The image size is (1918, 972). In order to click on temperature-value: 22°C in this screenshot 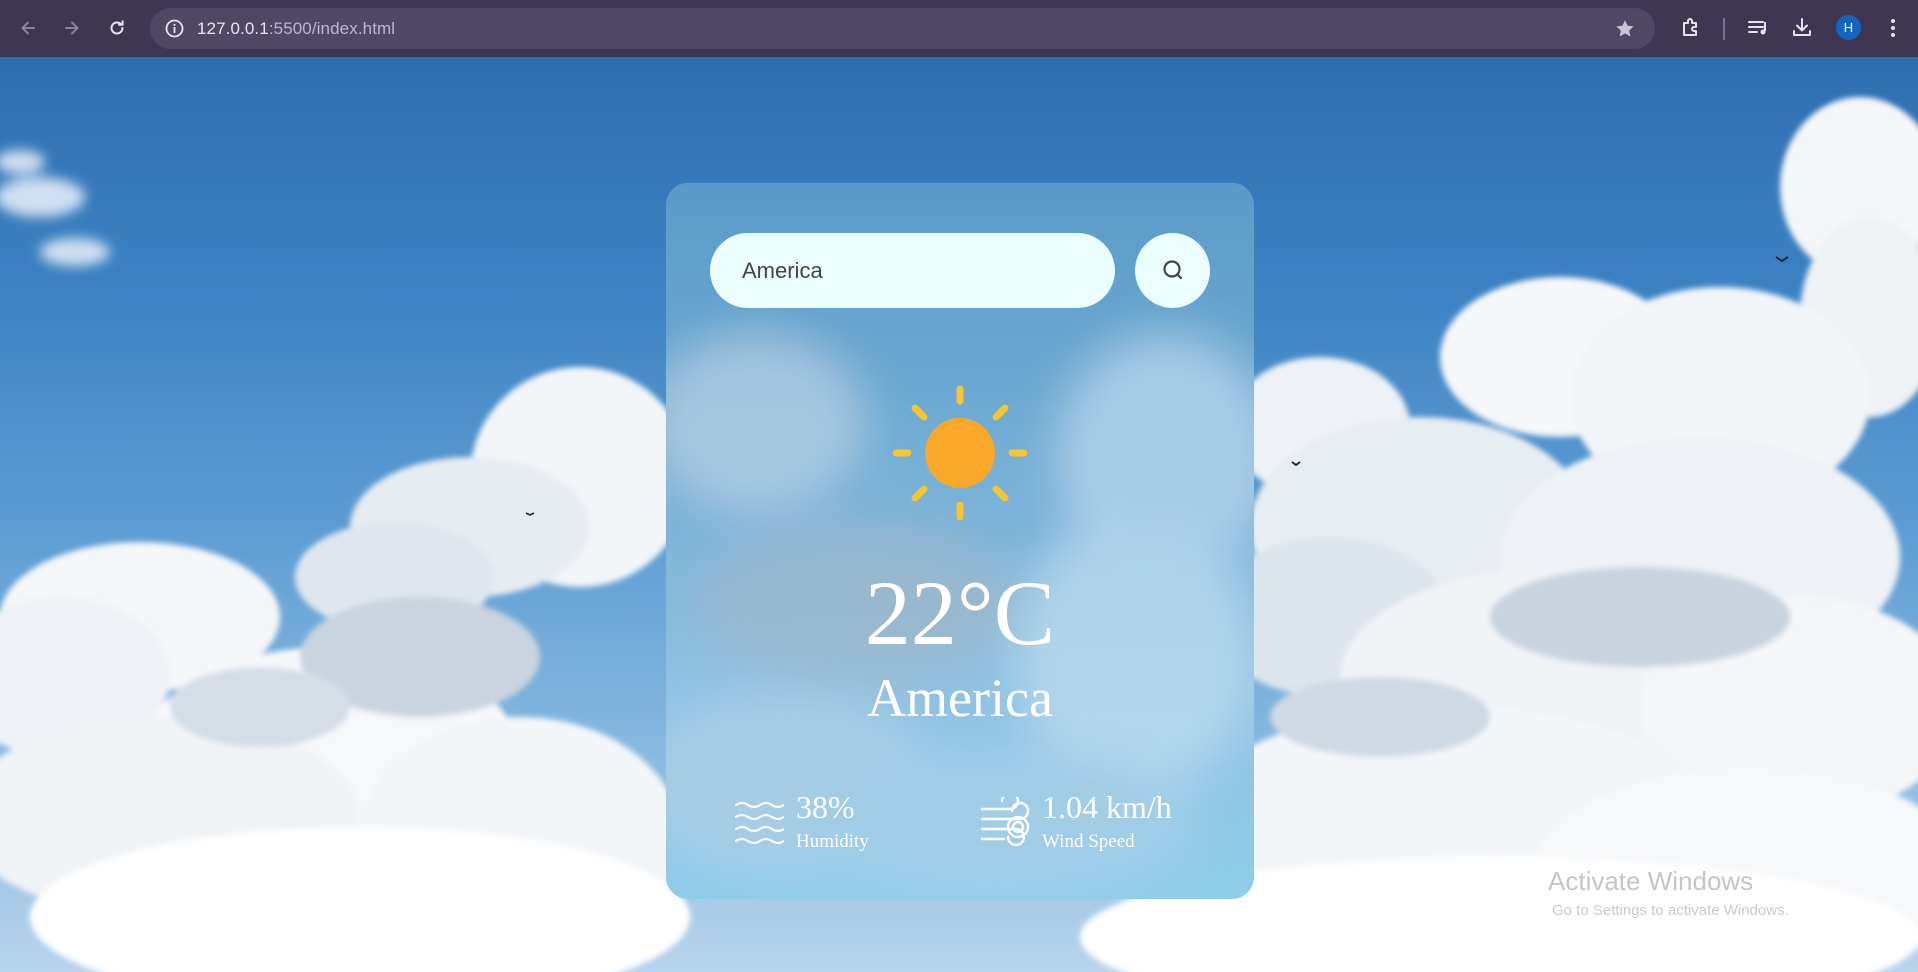, I will do `click(960, 613)`.